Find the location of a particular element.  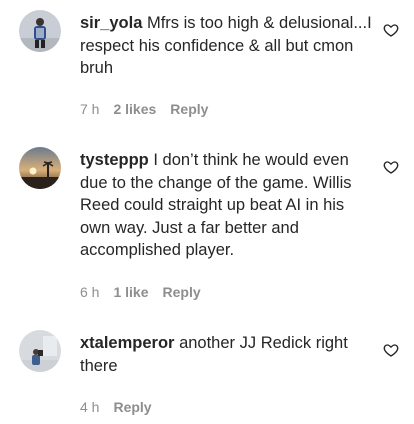

comment-meta: 6 h 1 like Reply is located at coordinates (140, 292).